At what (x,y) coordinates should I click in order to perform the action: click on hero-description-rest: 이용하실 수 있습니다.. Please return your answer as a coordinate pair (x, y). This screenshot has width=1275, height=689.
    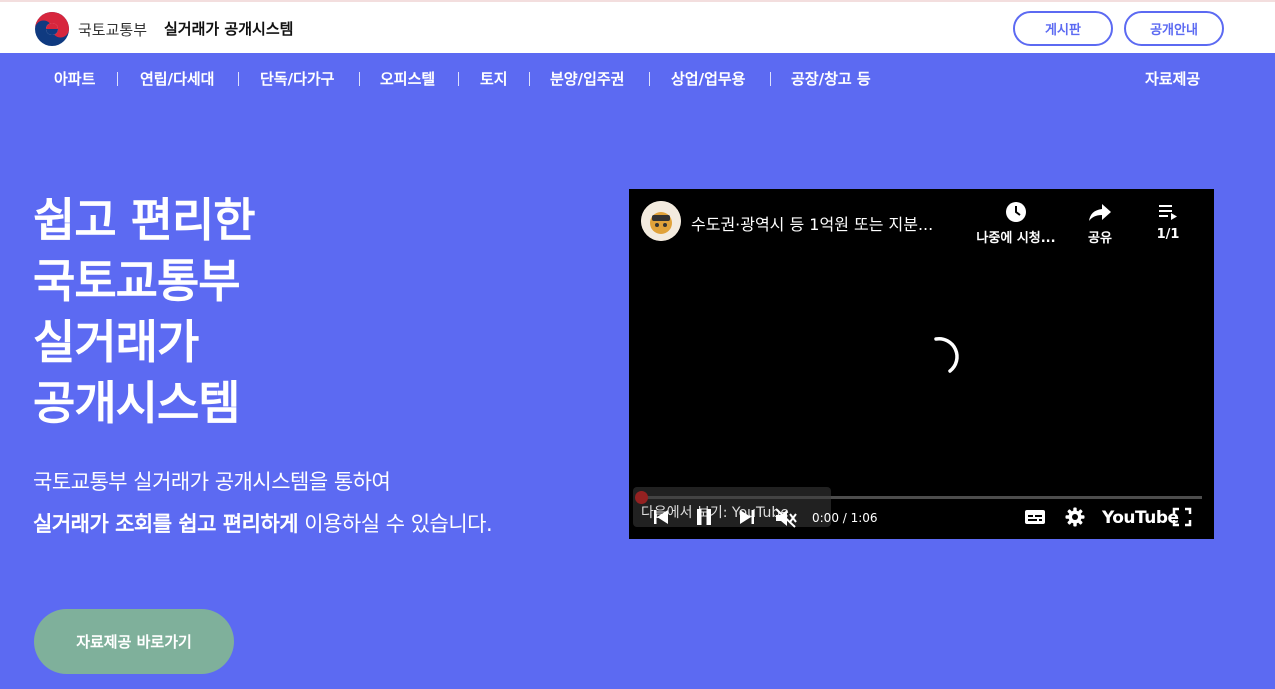
    Looking at the image, I should click on (395, 524).